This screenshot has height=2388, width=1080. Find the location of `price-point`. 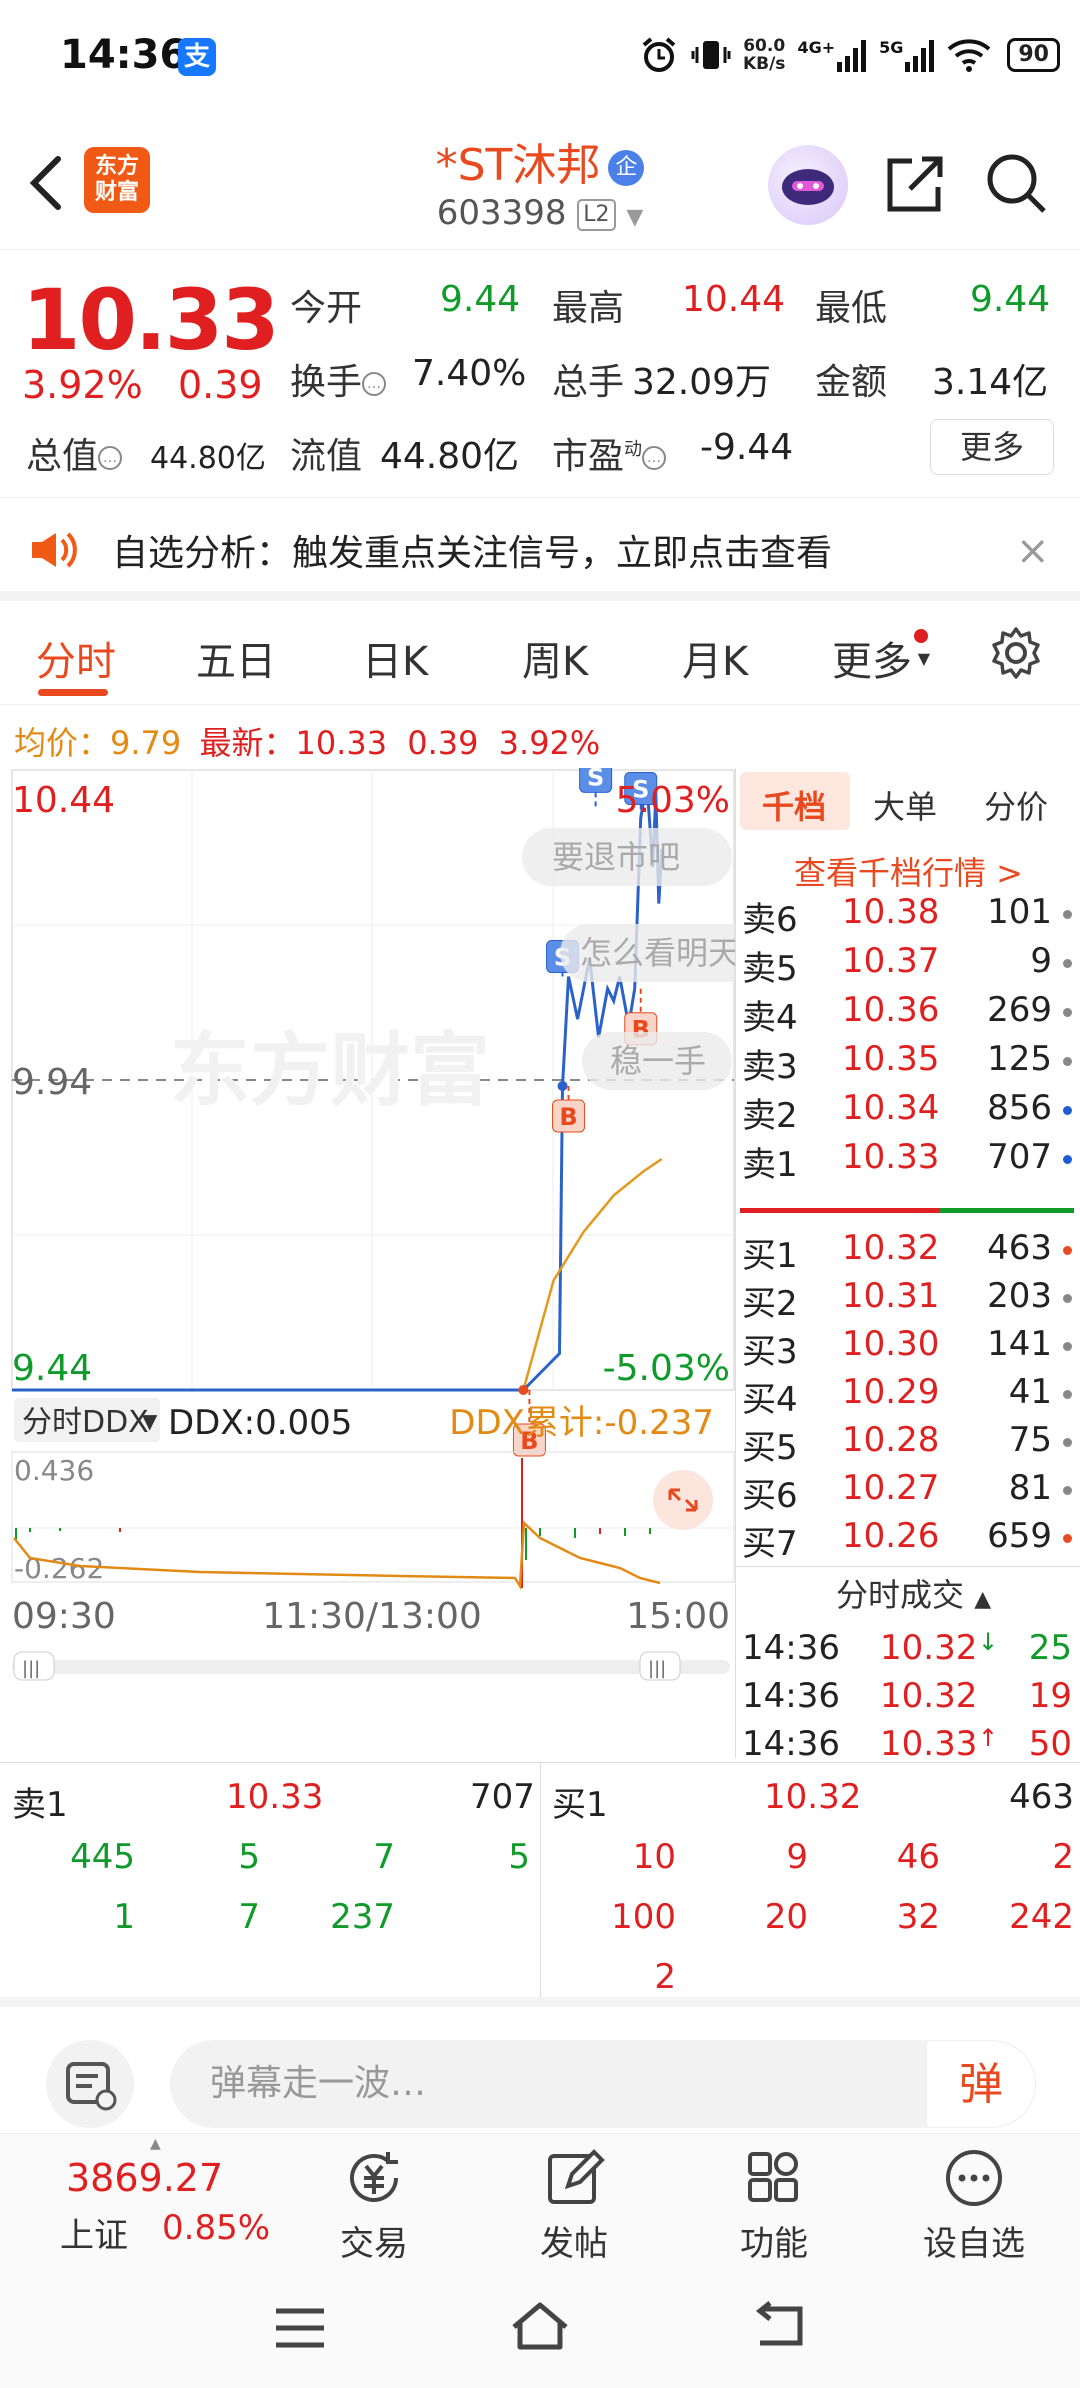

price-point is located at coordinates (562, 1086).